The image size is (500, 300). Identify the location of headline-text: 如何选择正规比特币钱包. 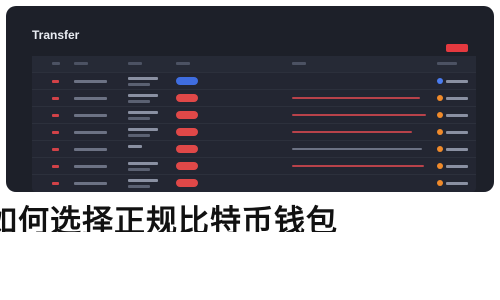
(169, 218).